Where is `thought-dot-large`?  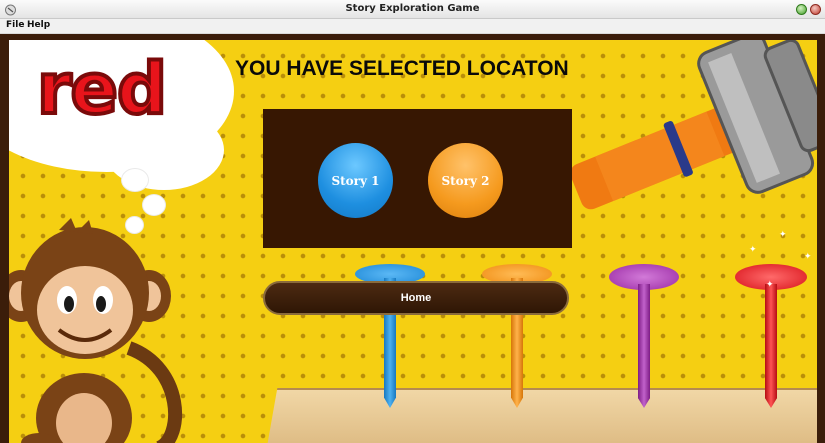
thought-dot-large is located at coordinates (135, 180).